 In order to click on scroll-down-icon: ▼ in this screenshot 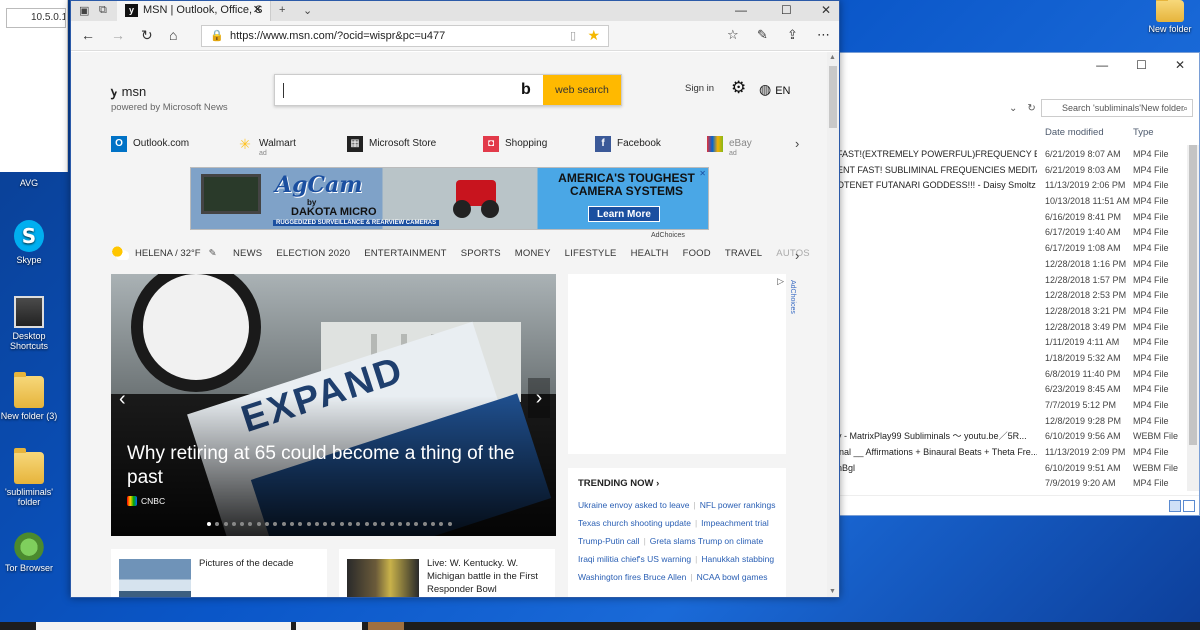, I will do `click(832, 591)`.